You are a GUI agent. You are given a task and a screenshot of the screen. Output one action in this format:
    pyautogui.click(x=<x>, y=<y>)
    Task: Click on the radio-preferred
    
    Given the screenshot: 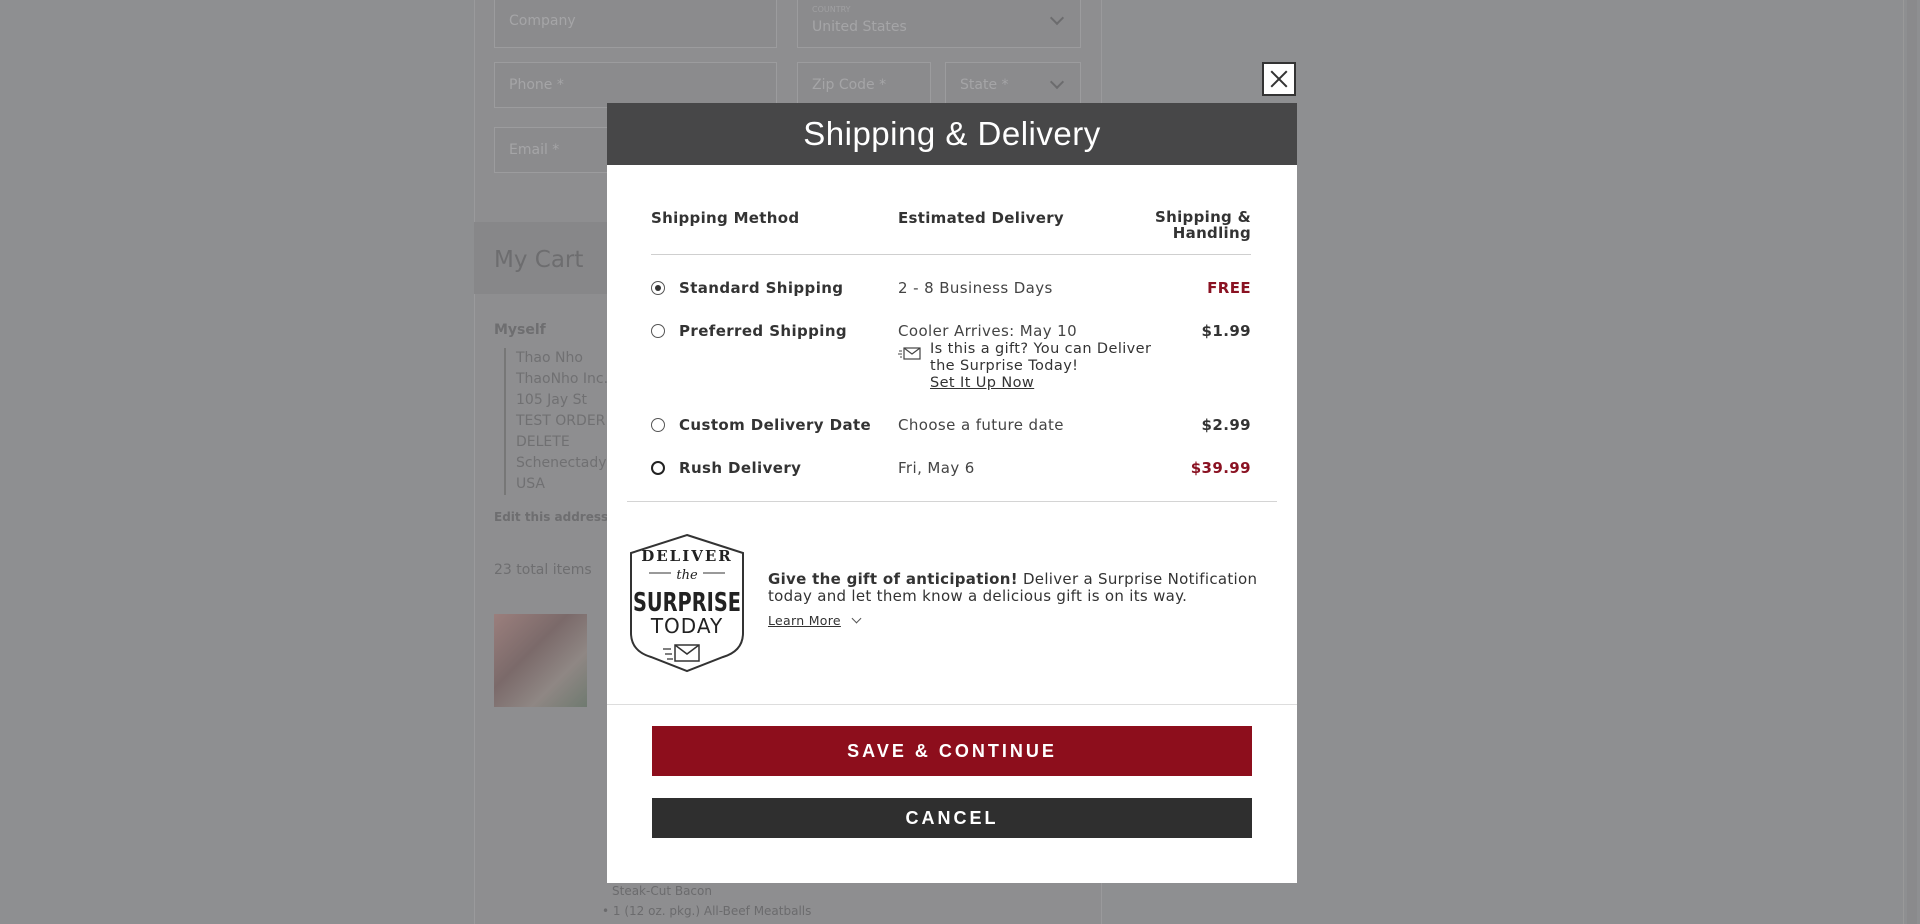 What is the action you would take?
    pyautogui.click(x=658, y=331)
    